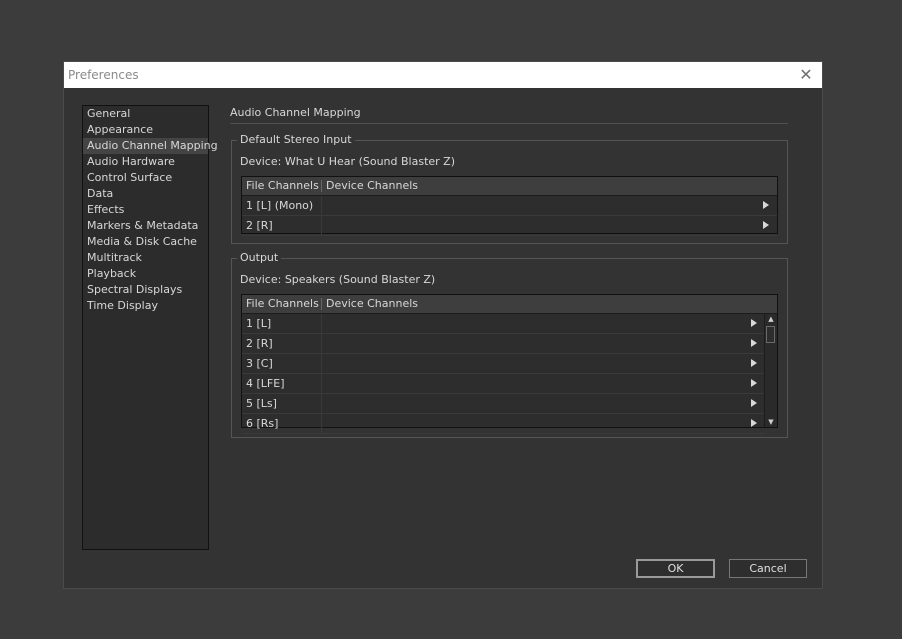  I want to click on group-legend: Output, so click(259, 257).